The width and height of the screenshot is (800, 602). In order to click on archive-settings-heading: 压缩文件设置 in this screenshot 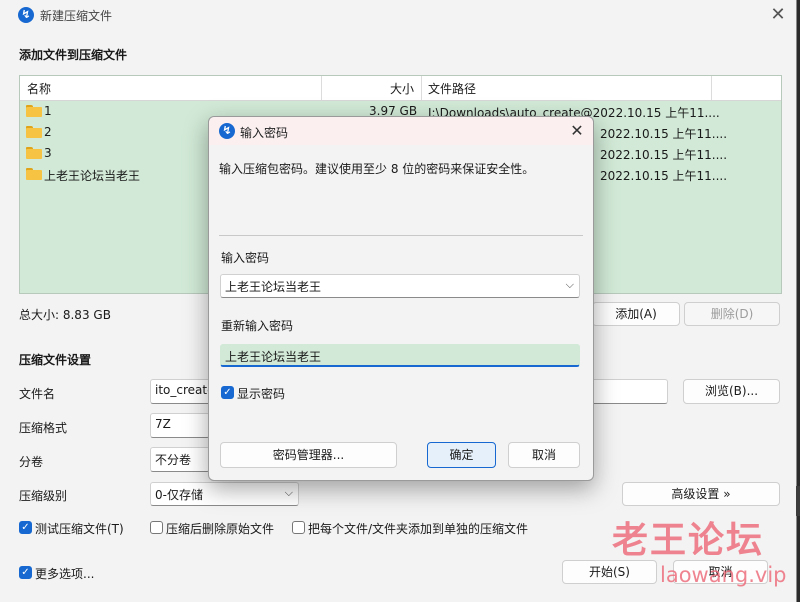, I will do `click(55, 360)`.